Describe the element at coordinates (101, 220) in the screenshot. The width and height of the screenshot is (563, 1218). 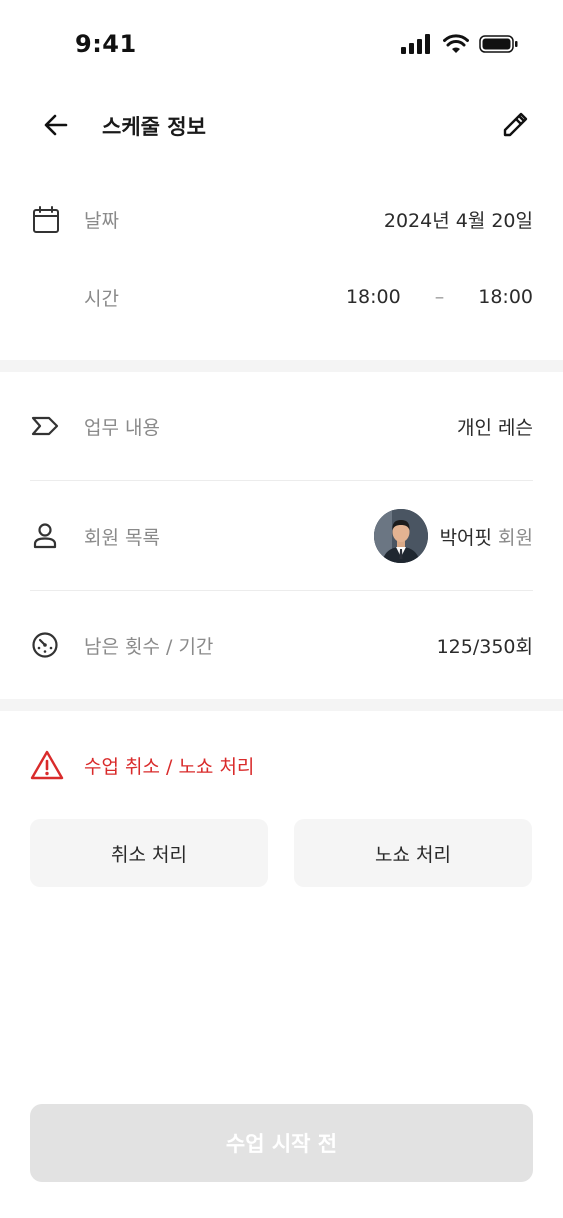
I see `date-label: 날짜` at that location.